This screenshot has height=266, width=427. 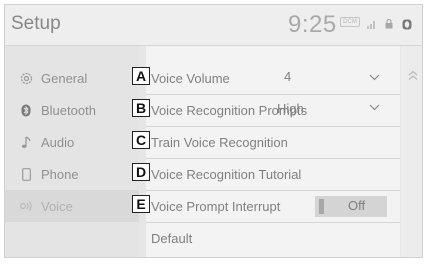 What do you see at coordinates (141, 108) in the screenshot?
I see `callout-marker-b: B` at bounding box center [141, 108].